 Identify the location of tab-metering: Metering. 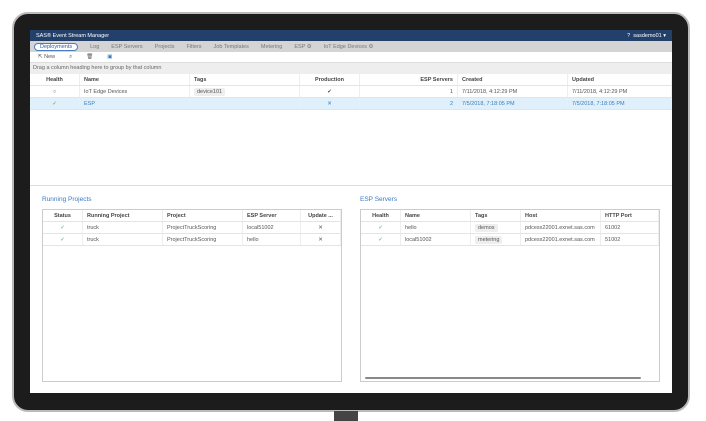
(271, 47).